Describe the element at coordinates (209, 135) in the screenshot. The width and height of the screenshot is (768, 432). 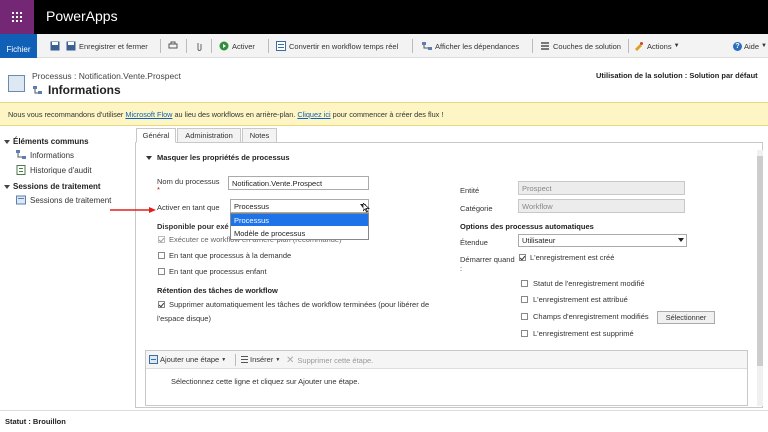
I see `tab-administration: Administration` at that location.